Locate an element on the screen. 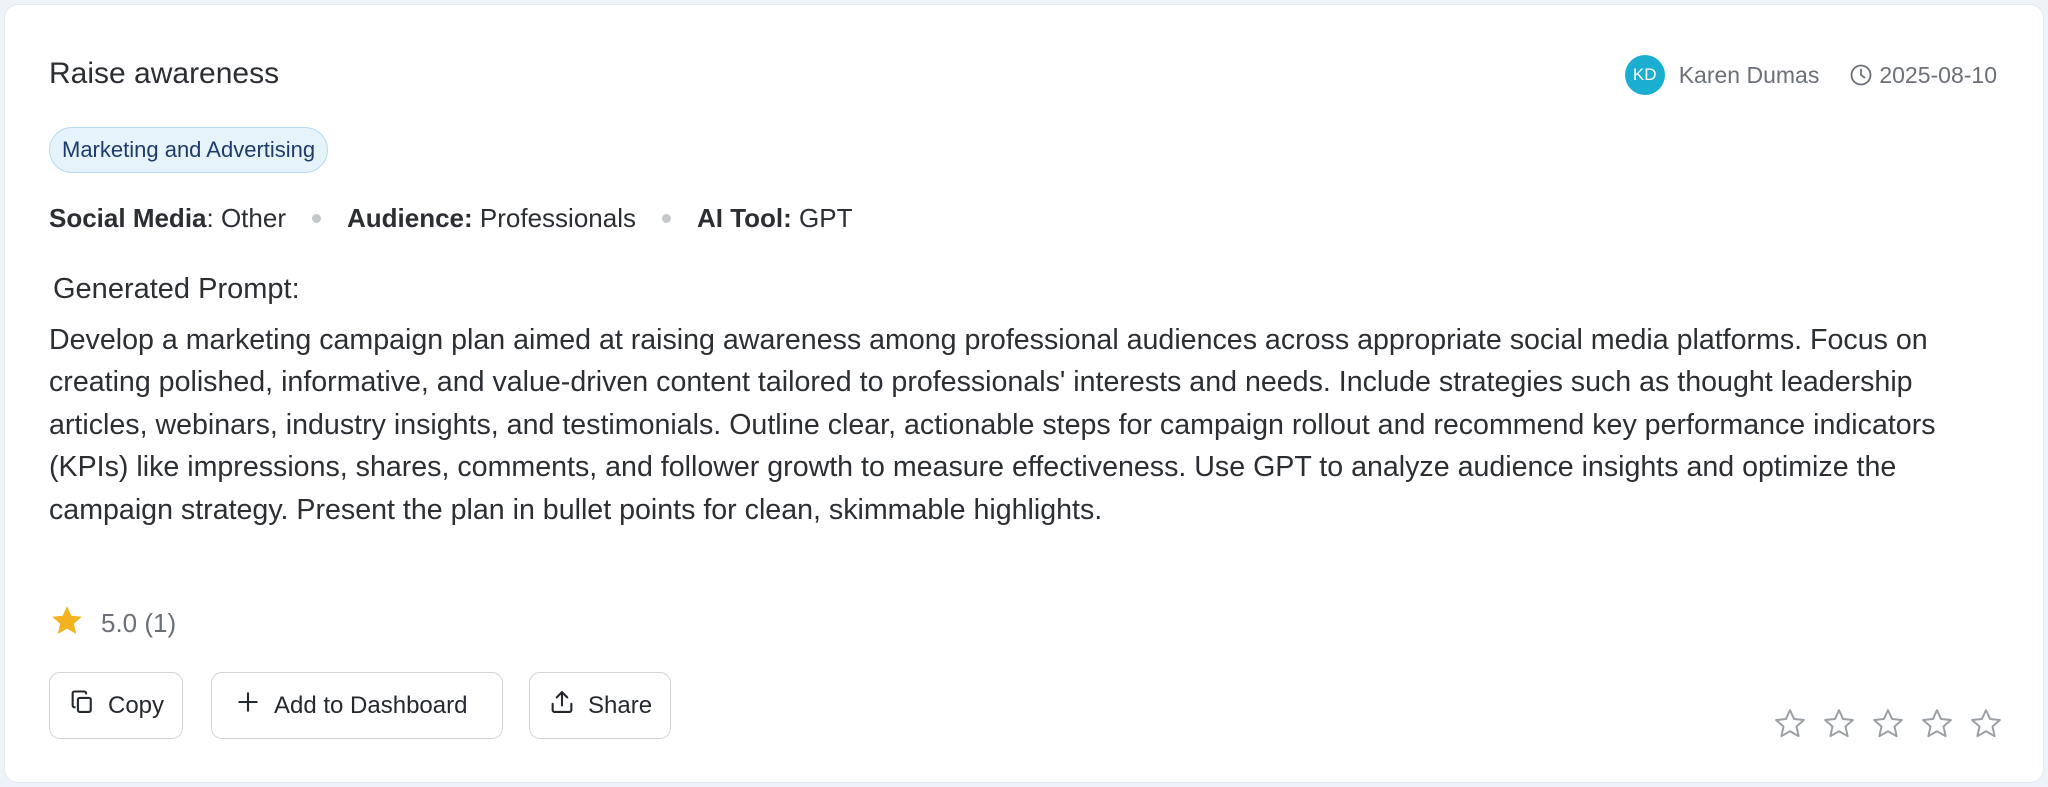  rate-4-star-icon is located at coordinates (1937, 724).